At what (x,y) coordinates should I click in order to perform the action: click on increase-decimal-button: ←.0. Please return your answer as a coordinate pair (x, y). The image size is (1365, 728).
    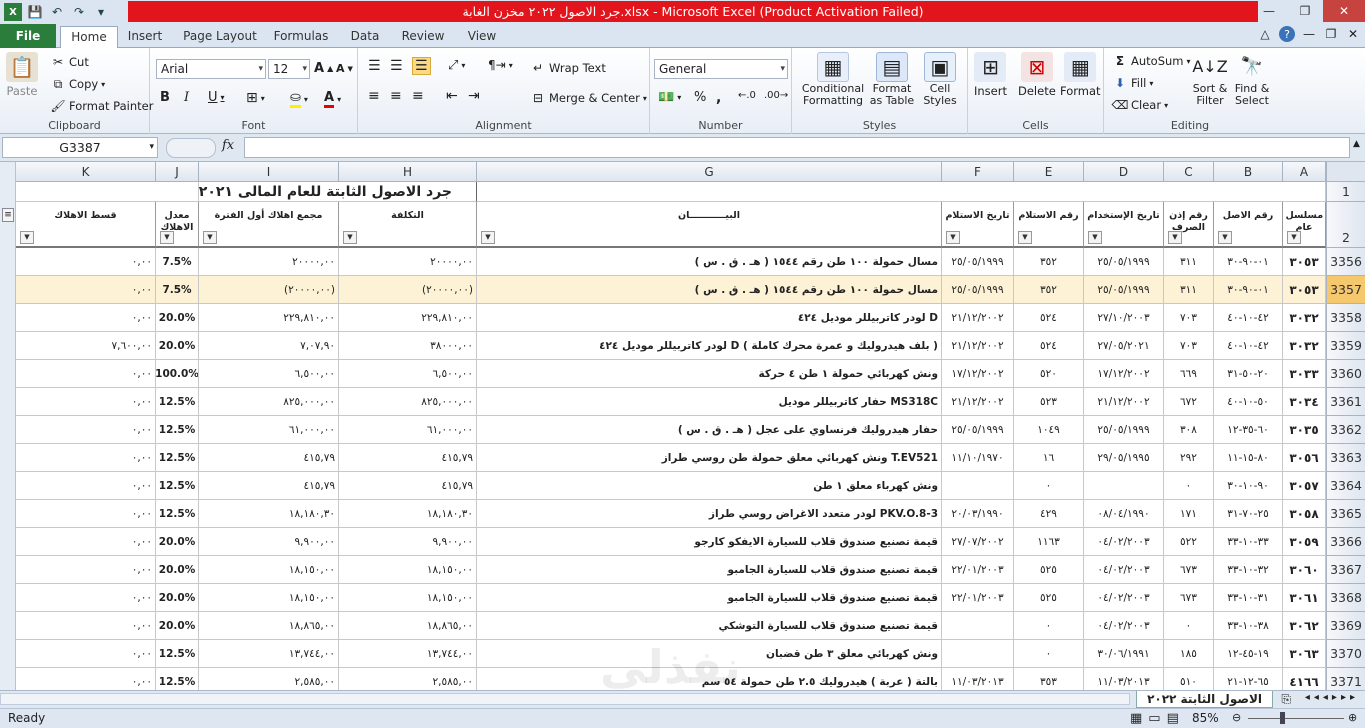
    Looking at the image, I should click on (747, 95).